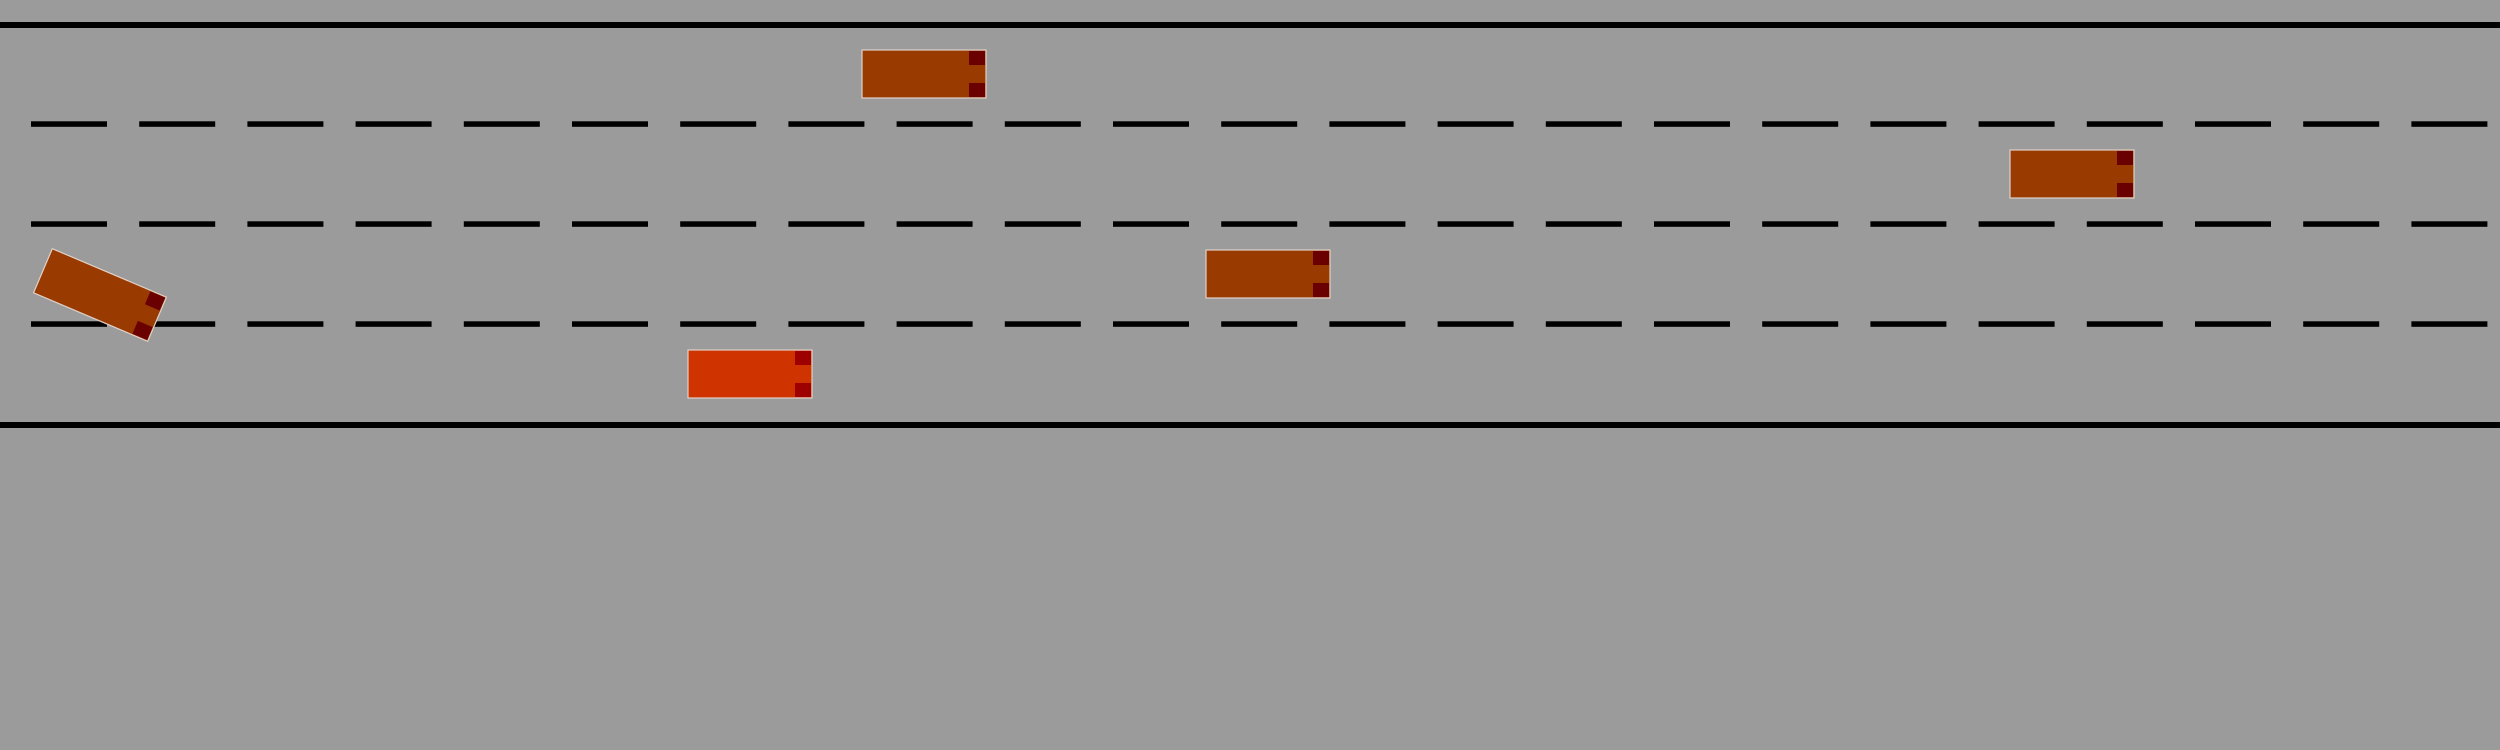  I want to click on ego-vehicle, so click(750, 374).